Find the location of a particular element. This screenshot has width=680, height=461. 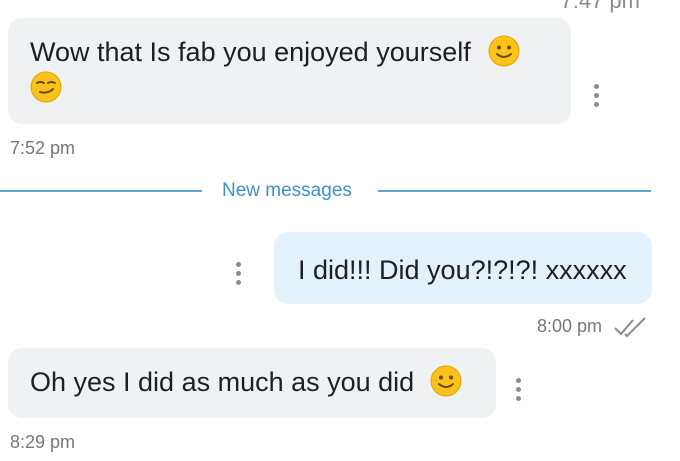

message-text: I did!!! Did you?!?!?! xxxxxx is located at coordinates (462, 270).